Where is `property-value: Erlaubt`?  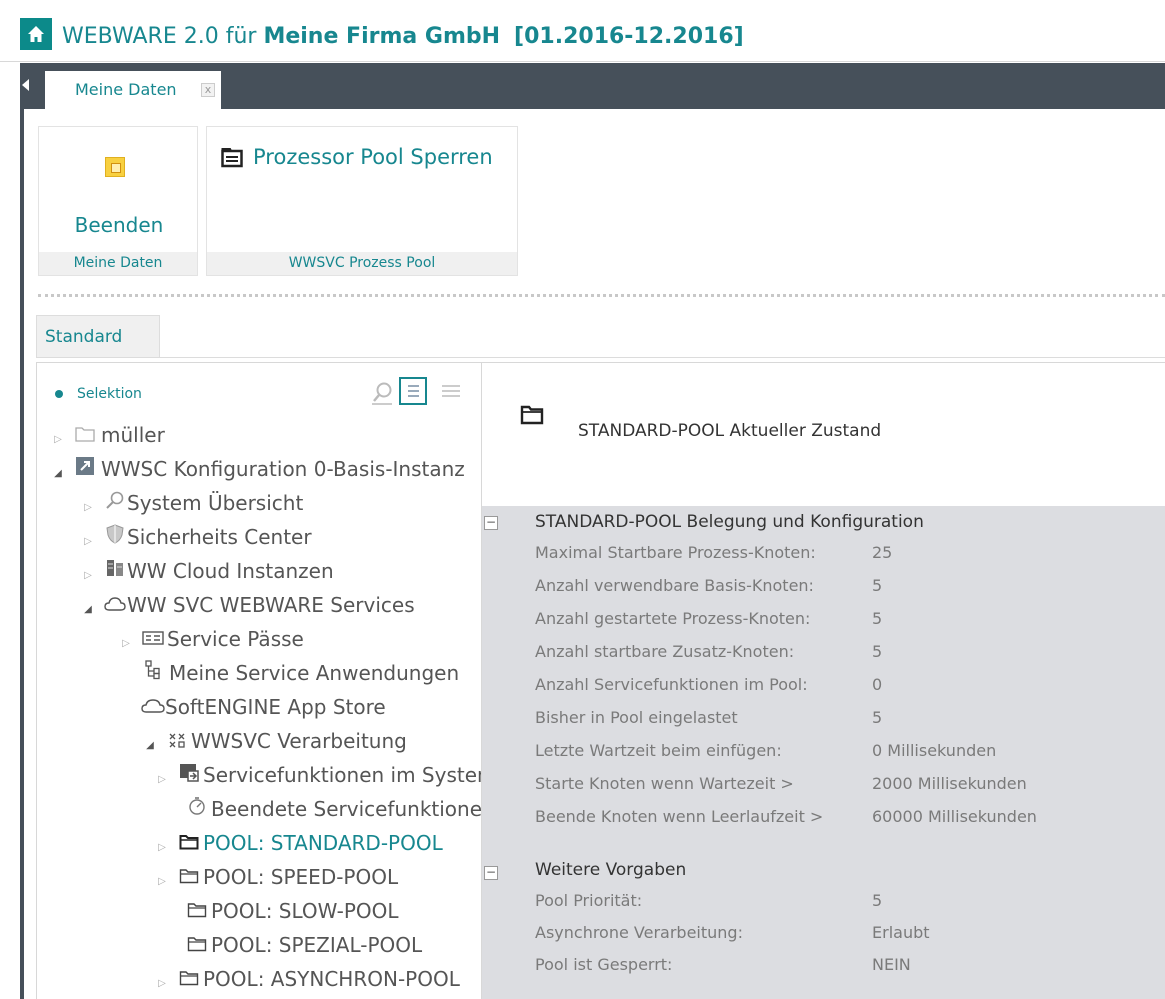 property-value: Erlaubt is located at coordinates (901, 932).